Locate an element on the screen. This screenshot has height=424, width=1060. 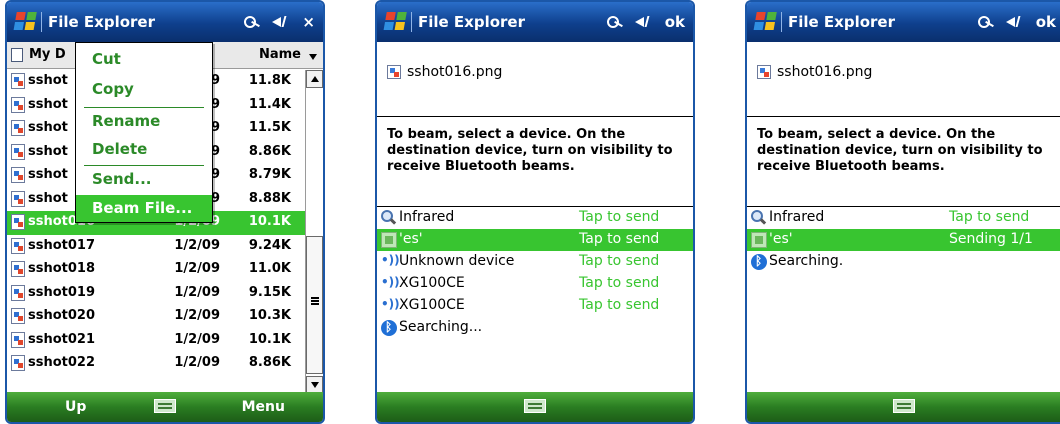
device-row: Unknown device Tap to send is located at coordinates (535, 262).